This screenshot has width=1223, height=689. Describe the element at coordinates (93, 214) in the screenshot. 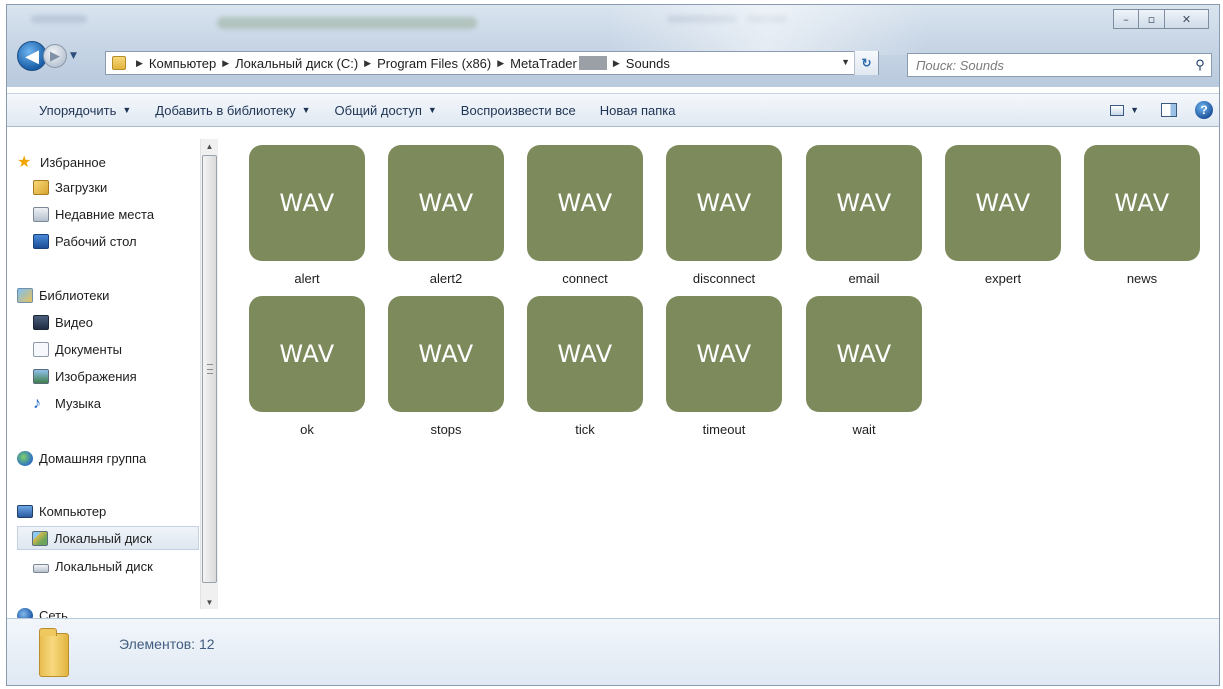

I see `sidebar-item-recent-places: Недавние места` at that location.